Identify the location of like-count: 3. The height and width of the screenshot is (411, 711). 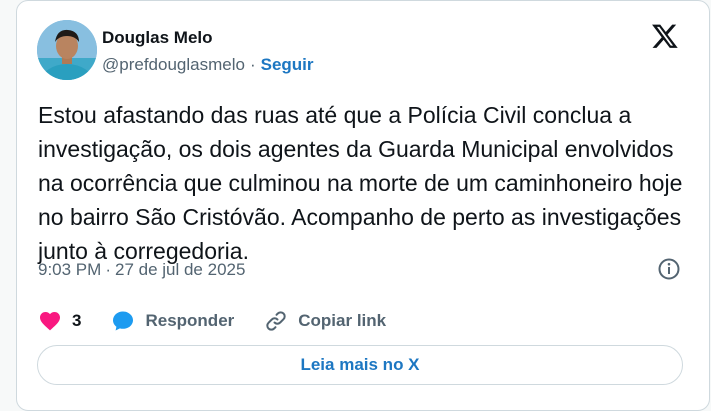
(77, 320).